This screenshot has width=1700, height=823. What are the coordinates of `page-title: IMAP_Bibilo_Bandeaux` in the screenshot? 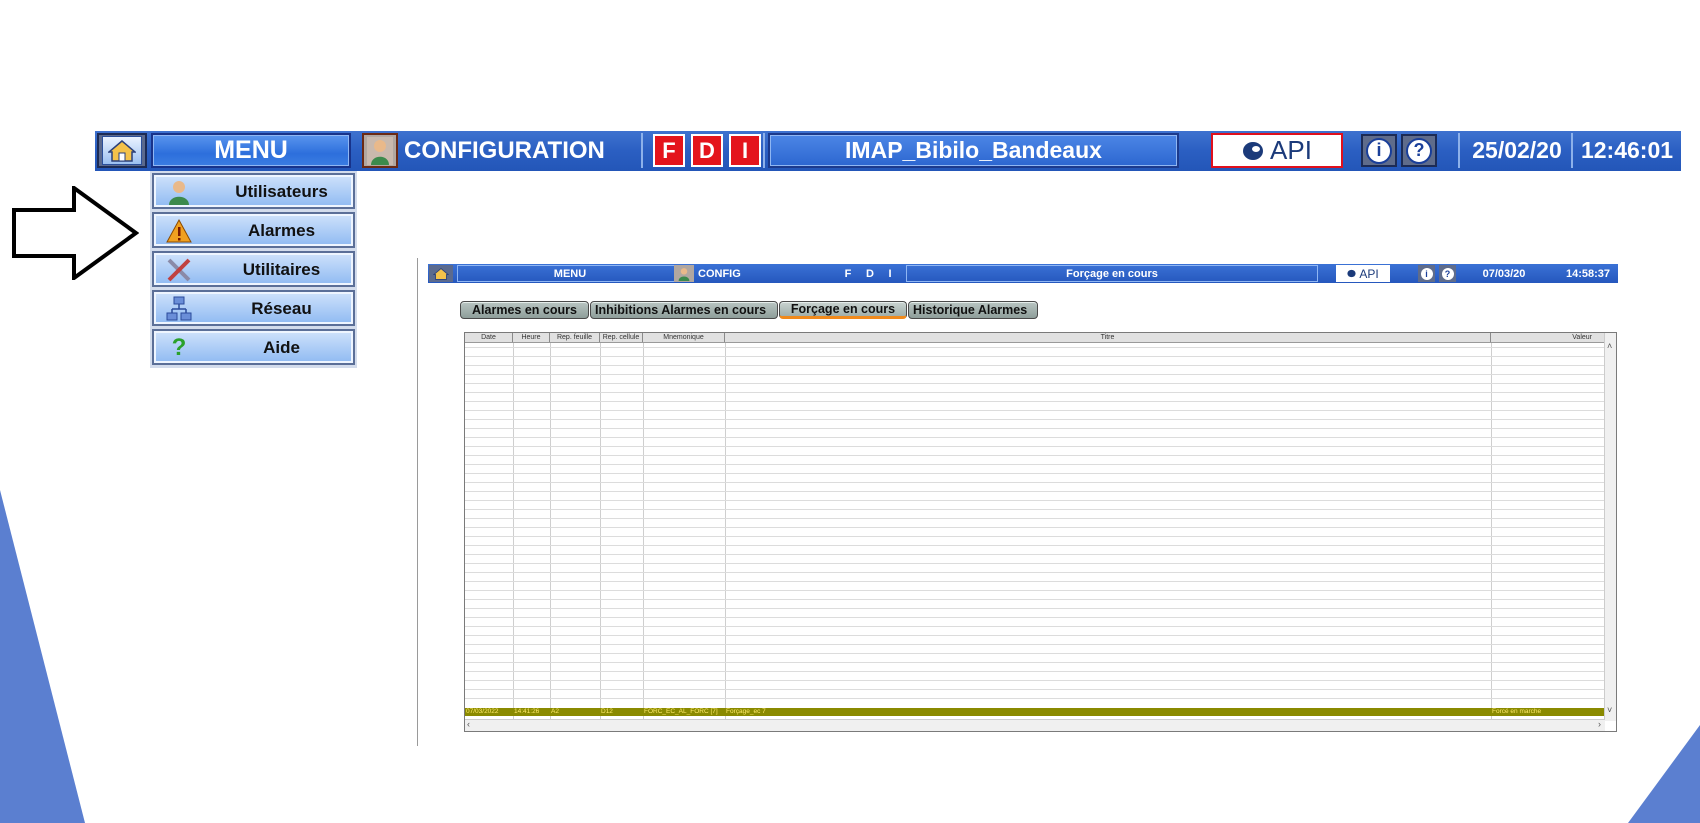 It's located at (973, 150).